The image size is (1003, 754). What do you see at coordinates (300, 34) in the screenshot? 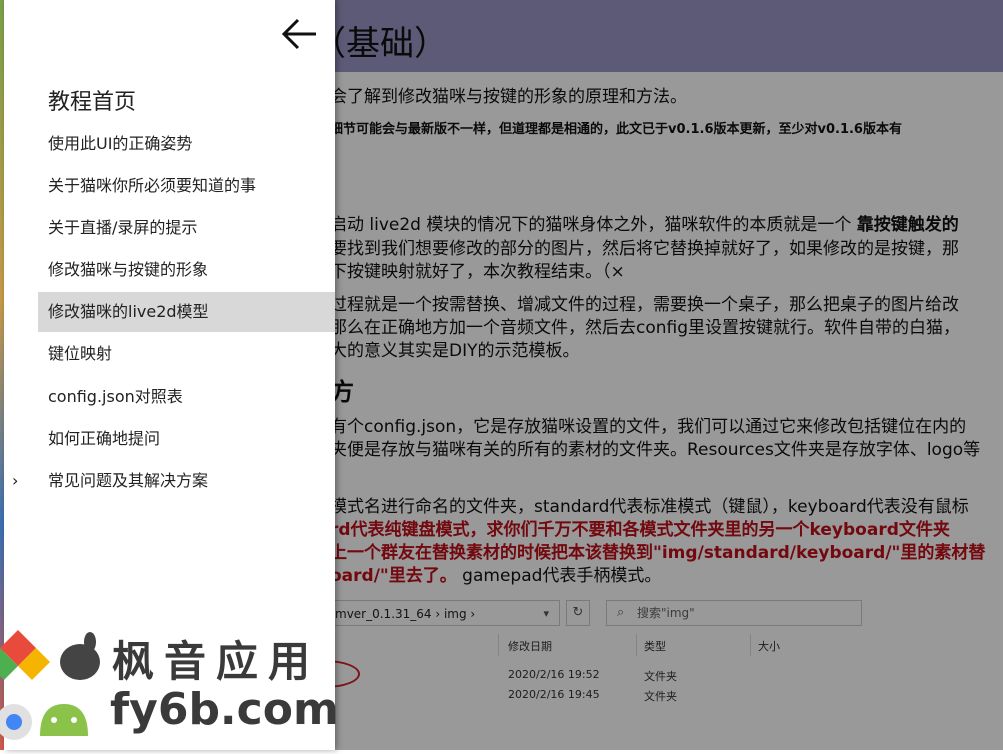
I see `arrow-left-icon` at bounding box center [300, 34].